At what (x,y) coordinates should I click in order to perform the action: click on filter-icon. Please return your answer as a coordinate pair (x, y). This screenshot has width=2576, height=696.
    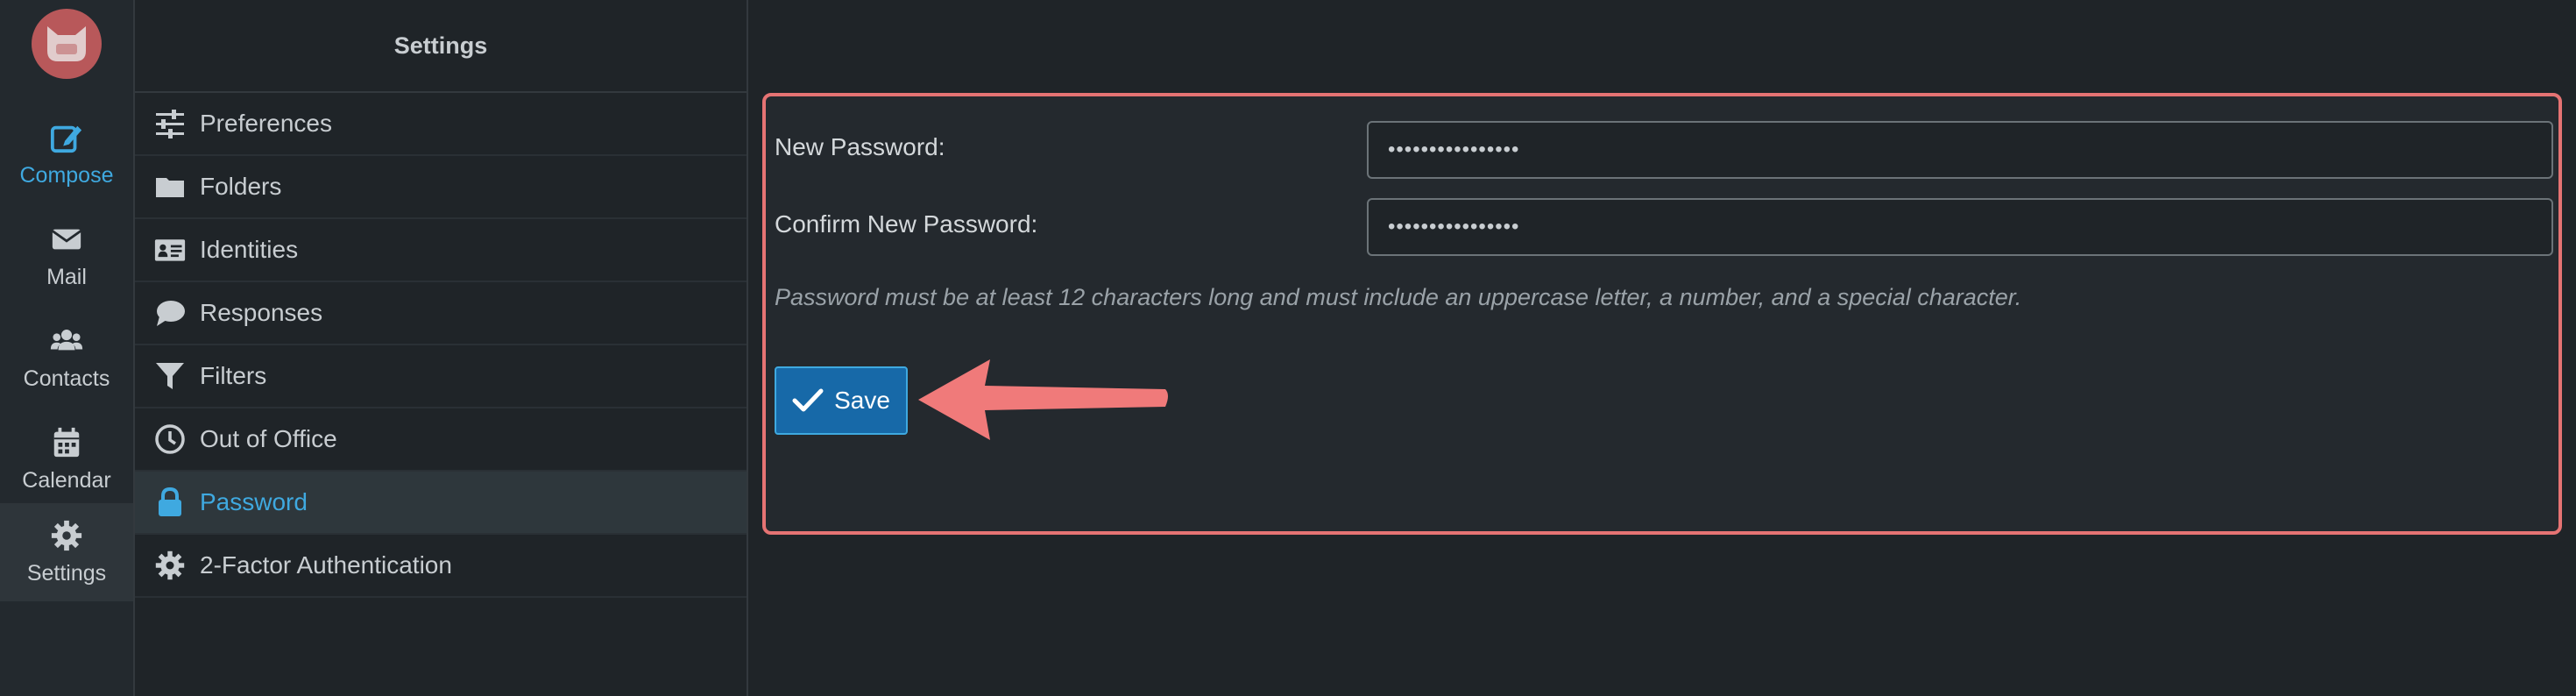
    Looking at the image, I should click on (170, 376).